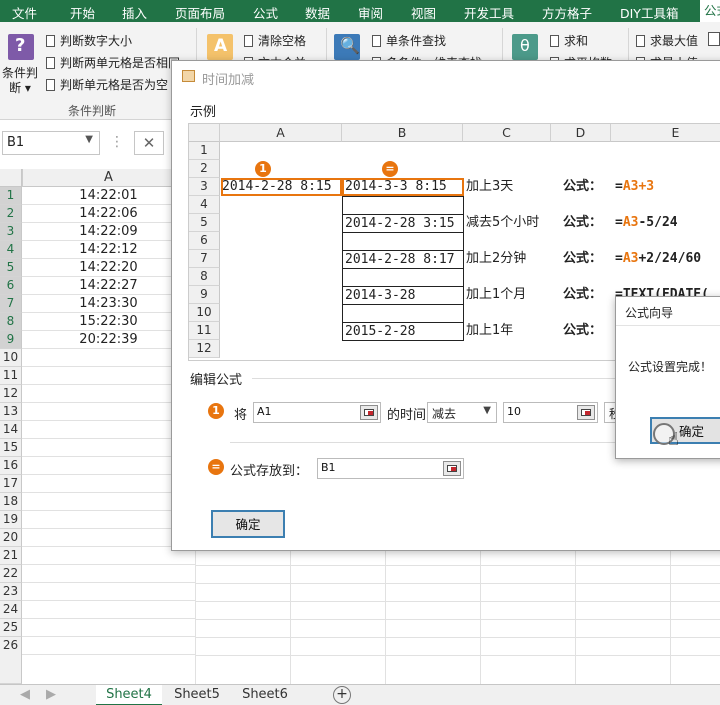 This screenshot has width=720, height=705. What do you see at coordinates (11, 304) in the screenshot?
I see `row-header: 7` at bounding box center [11, 304].